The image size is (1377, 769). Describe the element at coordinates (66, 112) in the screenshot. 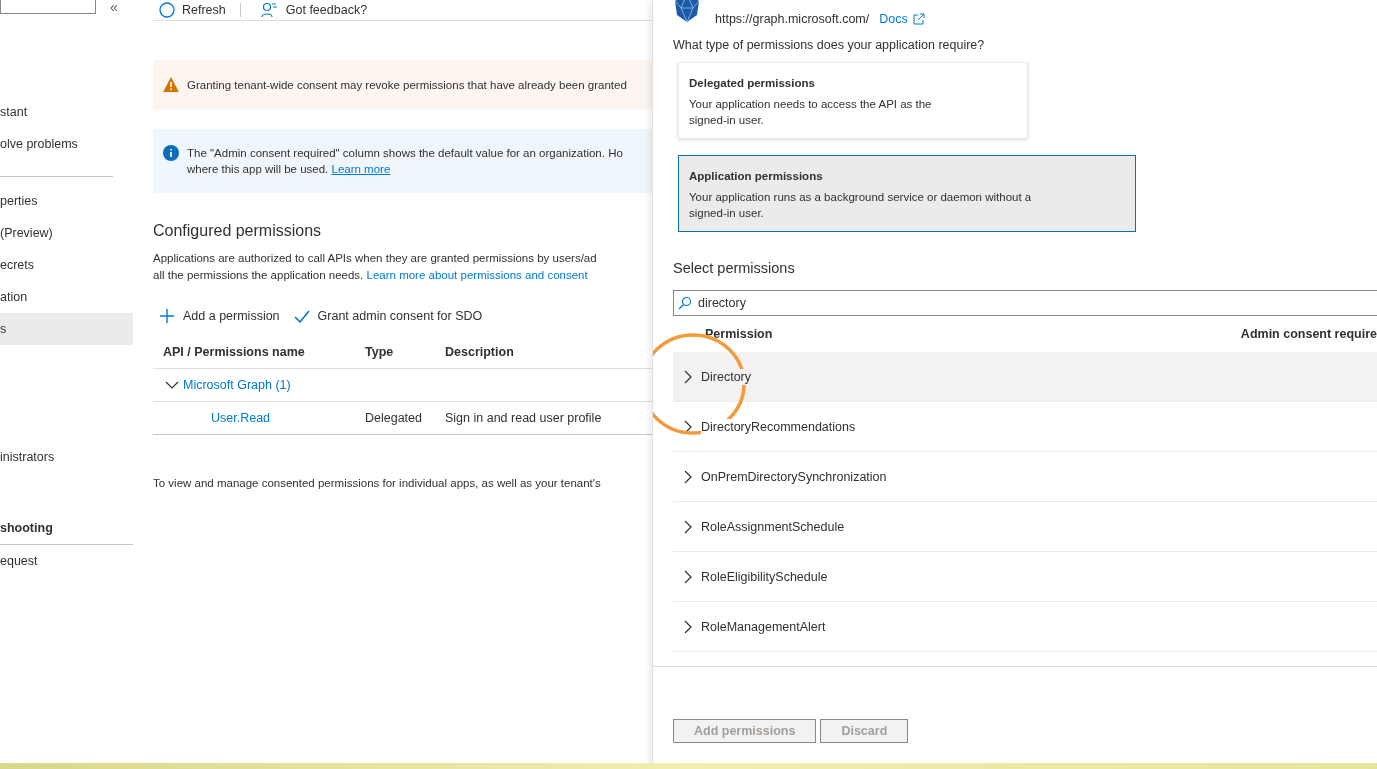

I see `nav-item: stant` at that location.